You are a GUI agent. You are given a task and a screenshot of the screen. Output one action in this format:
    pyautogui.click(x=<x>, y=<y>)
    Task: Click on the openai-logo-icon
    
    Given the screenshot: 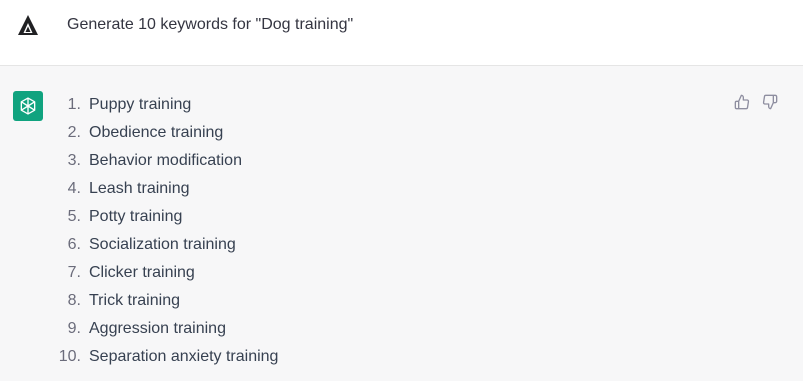 What is the action you would take?
    pyautogui.click(x=28, y=106)
    